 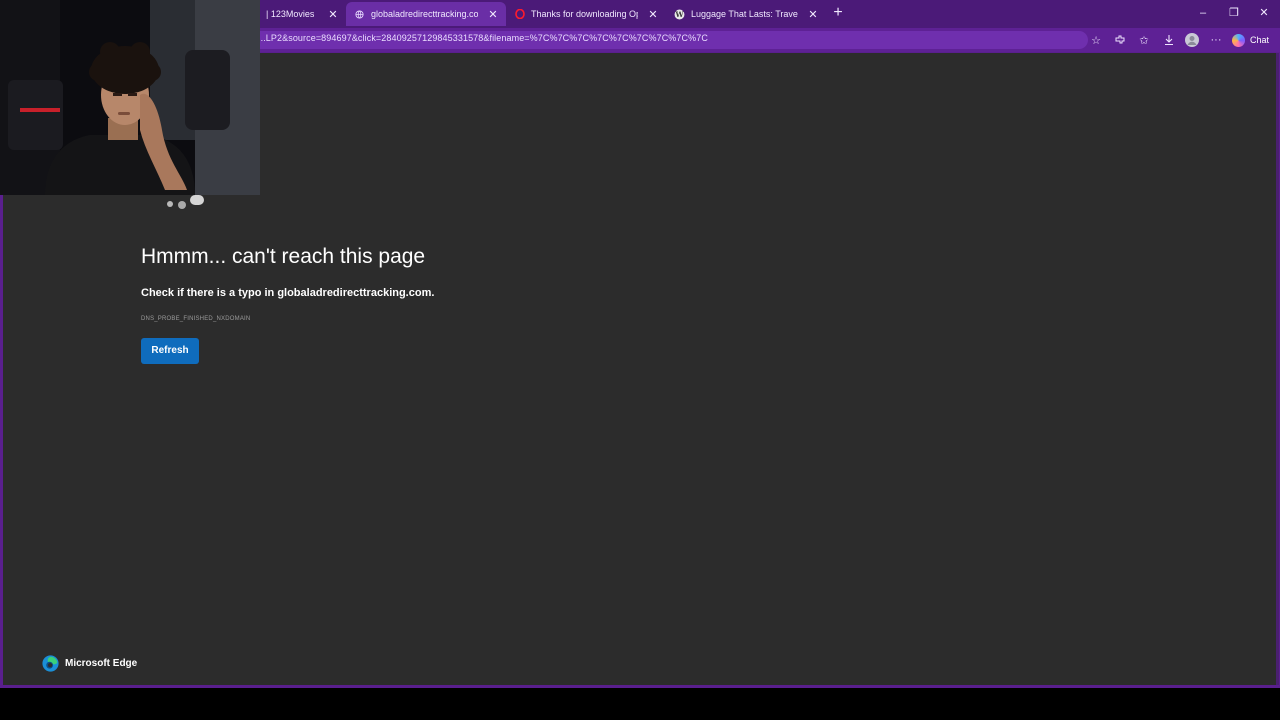 I want to click on opera-icon, so click(x=519, y=14).